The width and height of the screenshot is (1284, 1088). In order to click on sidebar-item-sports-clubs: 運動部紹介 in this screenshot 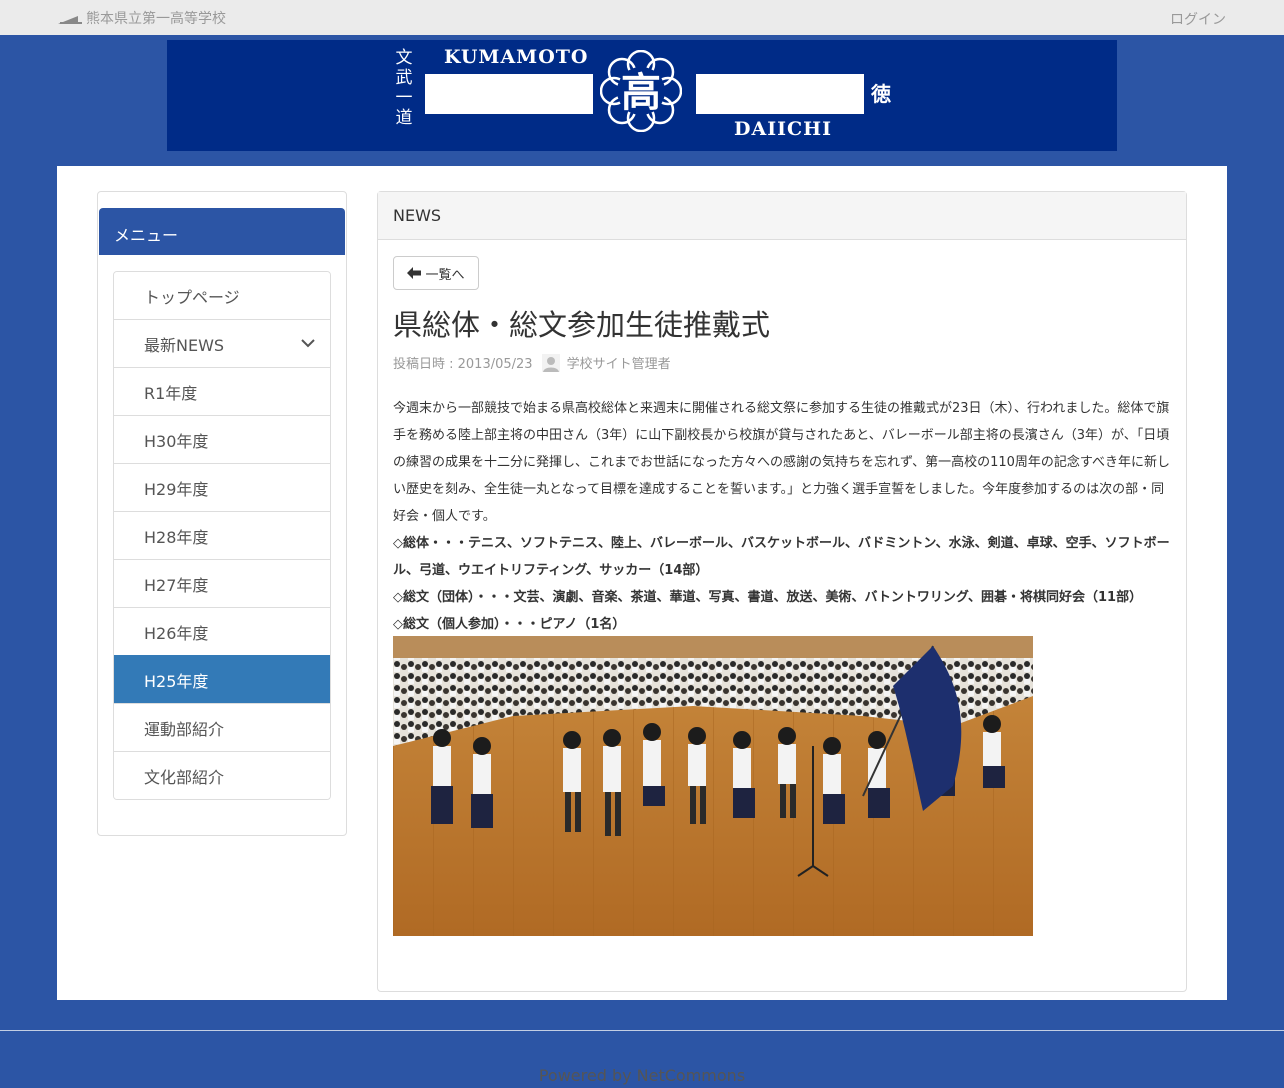, I will do `click(222, 727)`.